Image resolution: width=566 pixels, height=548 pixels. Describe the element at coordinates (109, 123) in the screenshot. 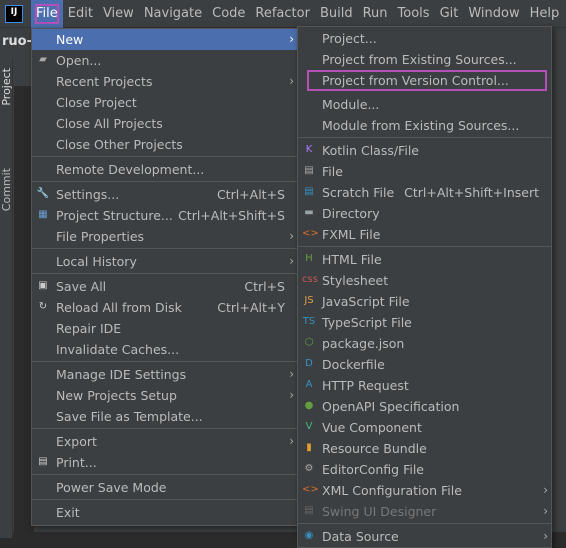

I see `menu-item-label: Close All Projects` at that location.